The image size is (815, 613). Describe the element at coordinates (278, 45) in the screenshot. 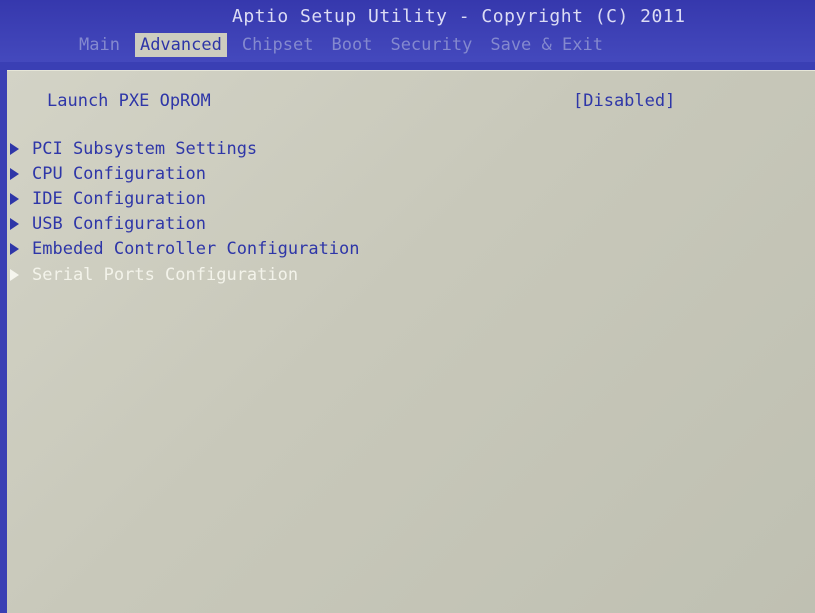

I see `tab-chipset: Chipset` at that location.